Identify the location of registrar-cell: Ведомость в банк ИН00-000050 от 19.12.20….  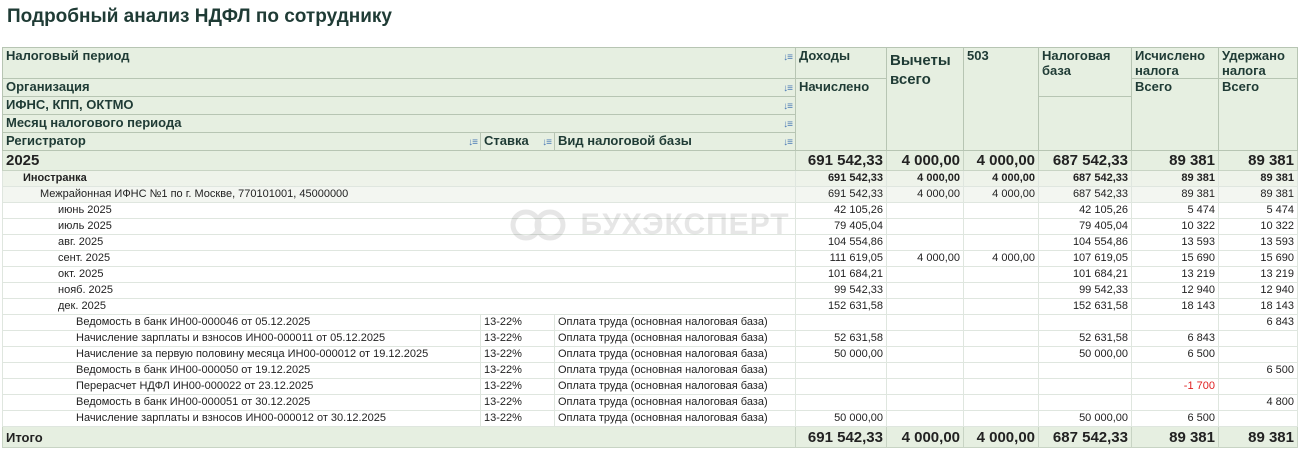
(241, 370).